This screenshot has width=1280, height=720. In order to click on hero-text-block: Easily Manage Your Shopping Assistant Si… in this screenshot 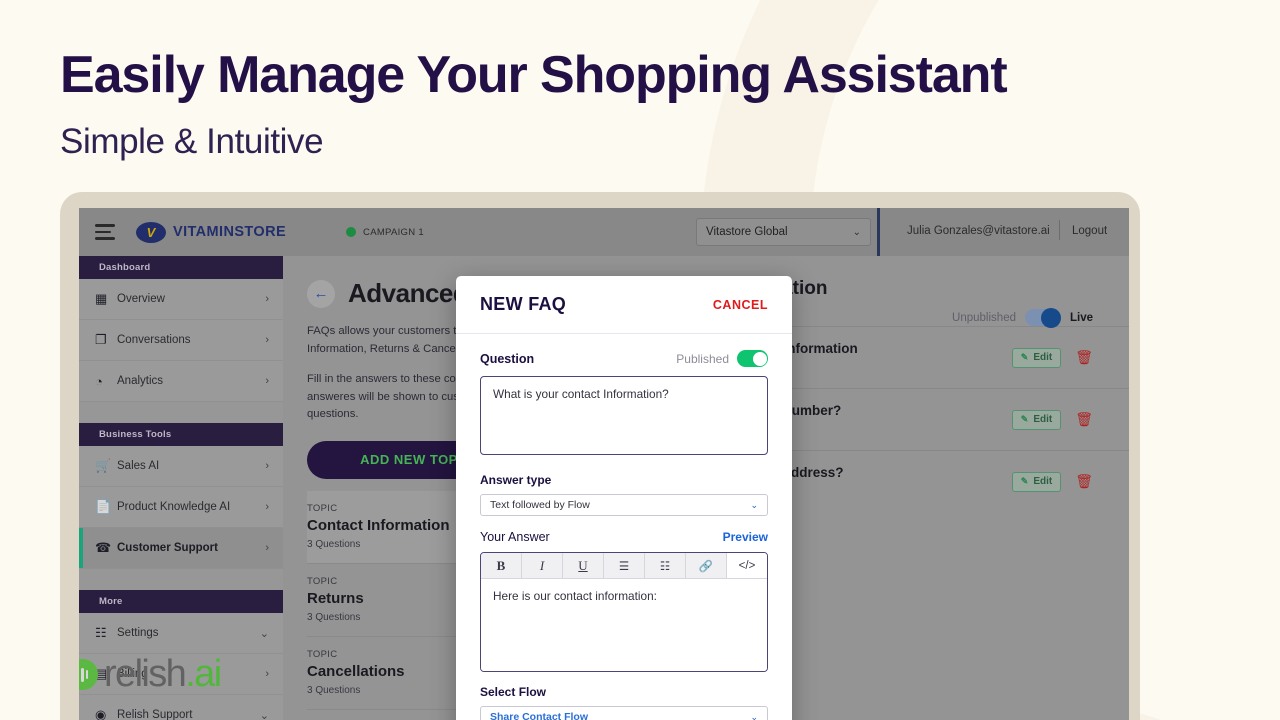, I will do `click(534, 104)`.